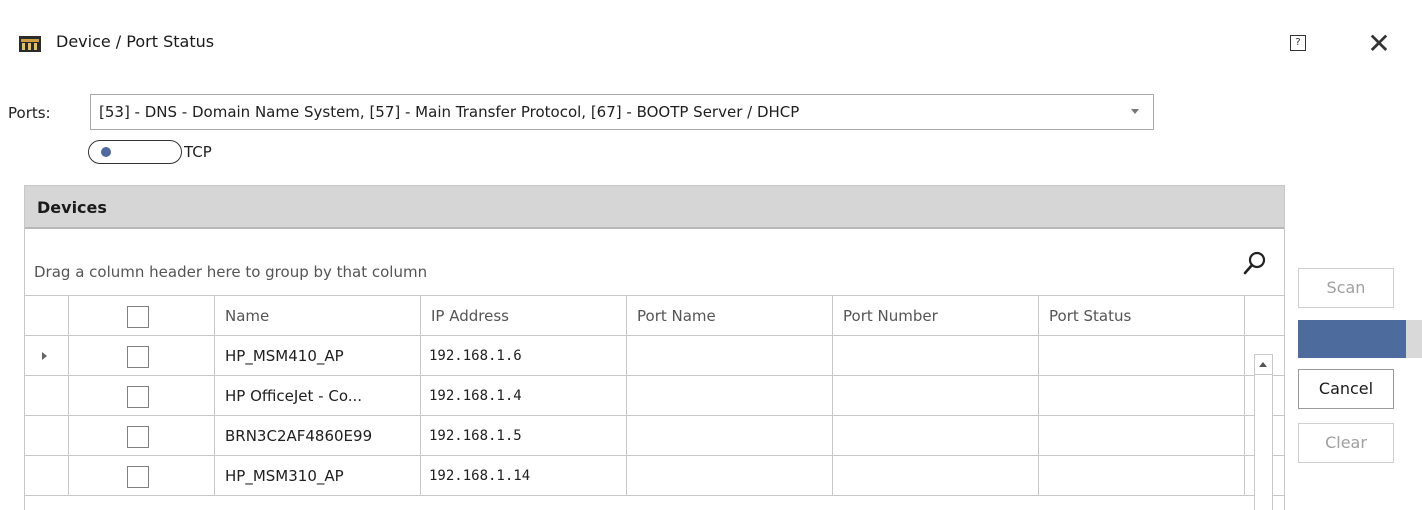 The image size is (1422, 510). I want to click on column-header-port-name: Port Name, so click(730, 315).